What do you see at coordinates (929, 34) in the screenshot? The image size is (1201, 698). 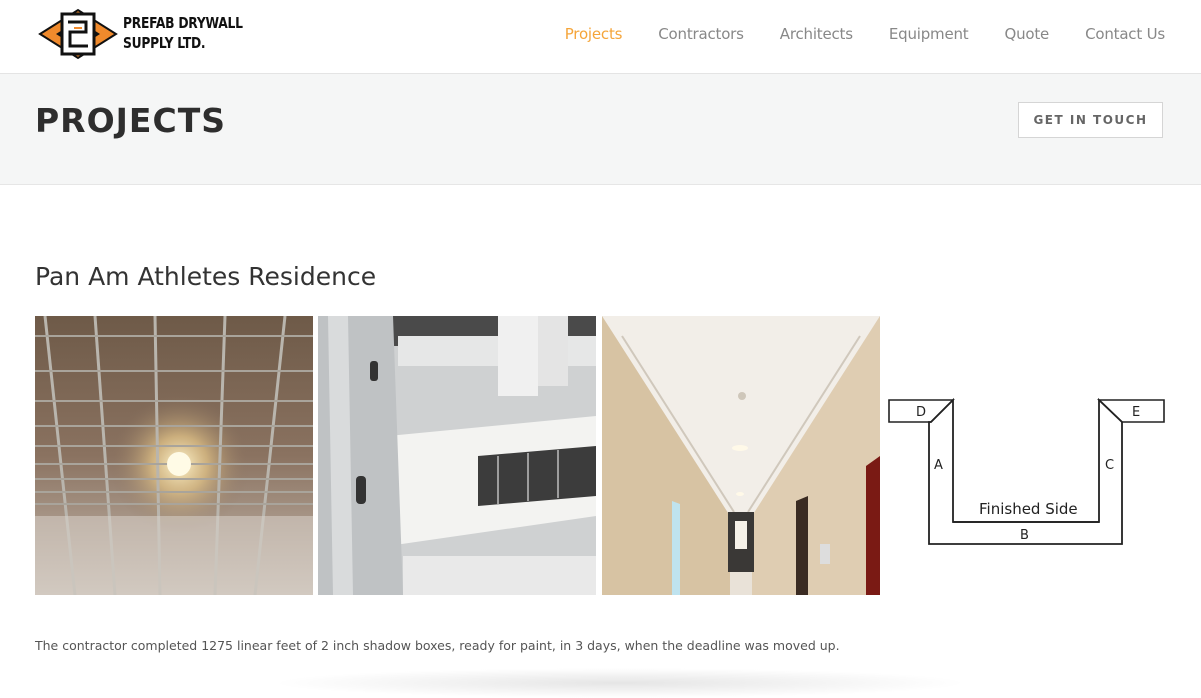 I see `nav-equipment: Equipment` at bounding box center [929, 34].